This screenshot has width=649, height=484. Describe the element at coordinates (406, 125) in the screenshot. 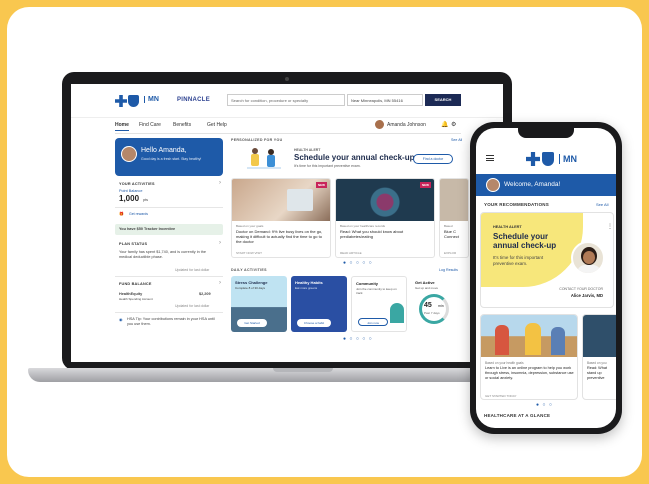

I see `user-name: Amanda Johnson` at that location.